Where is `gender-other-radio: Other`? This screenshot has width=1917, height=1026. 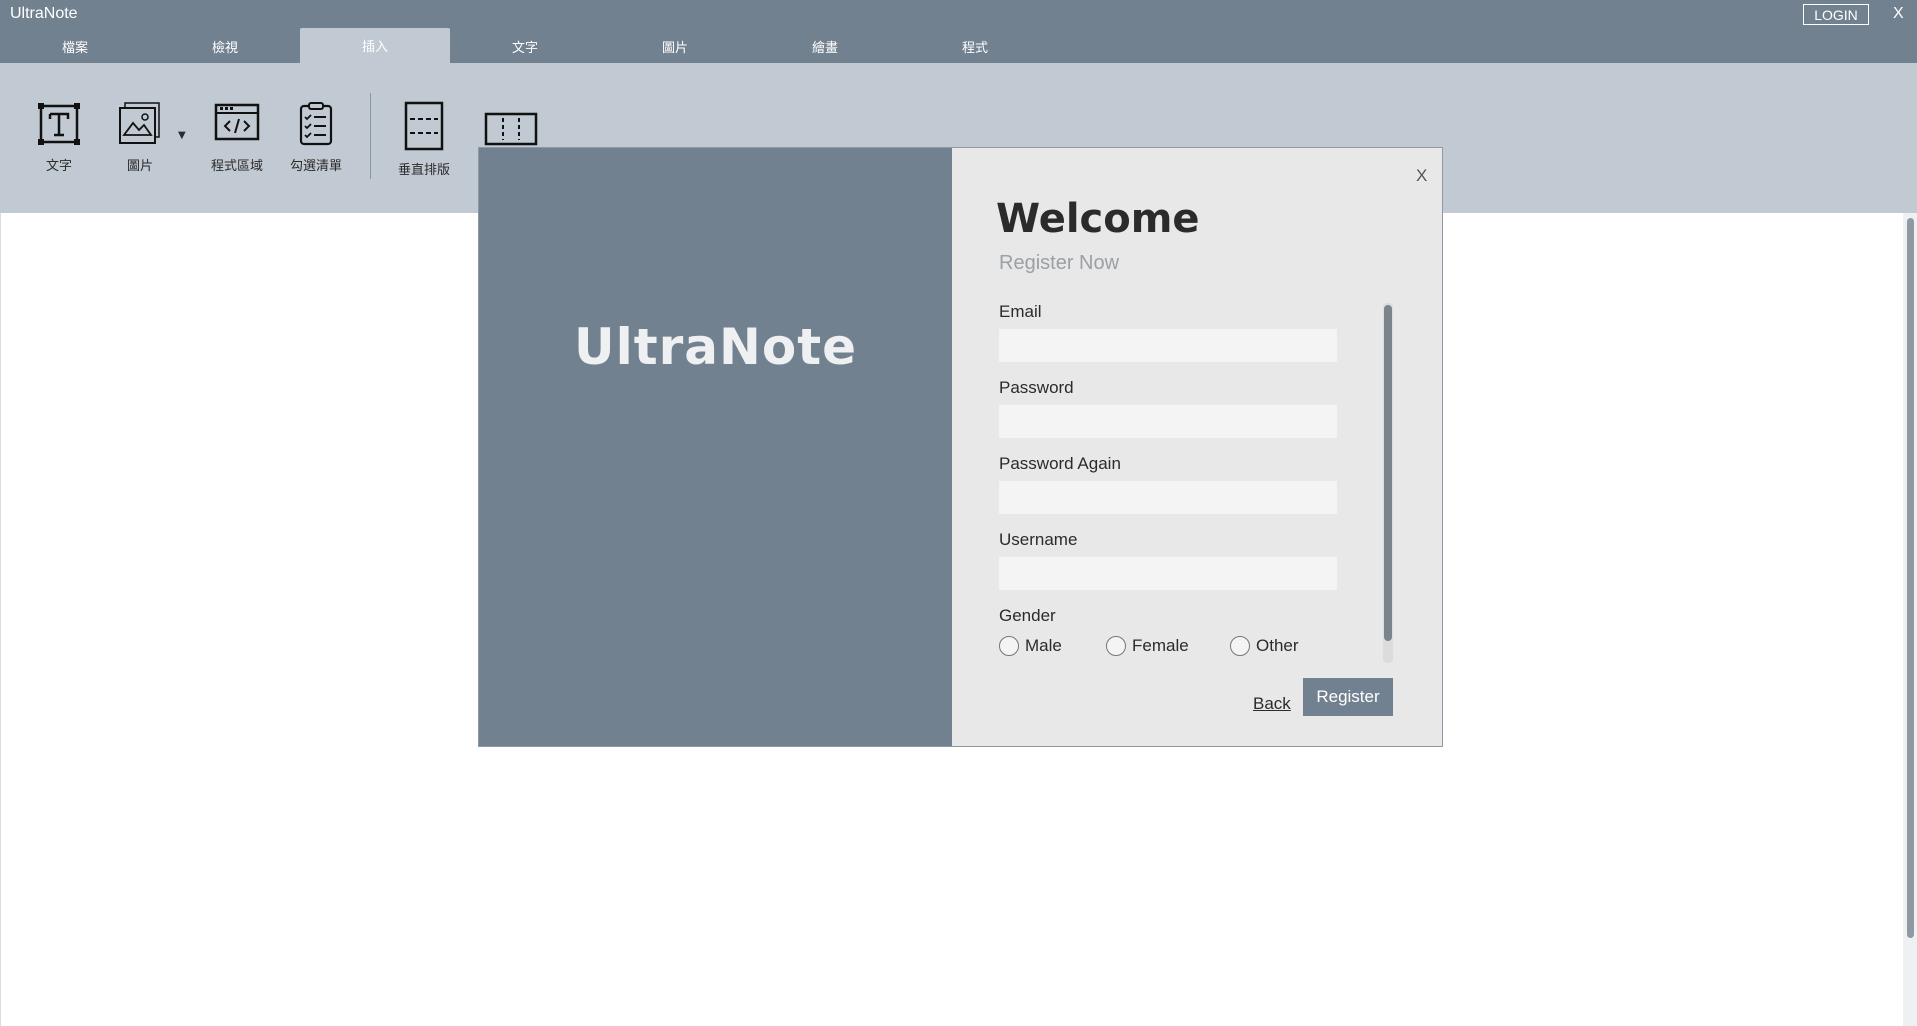 gender-other-radio: Other is located at coordinates (1264, 646).